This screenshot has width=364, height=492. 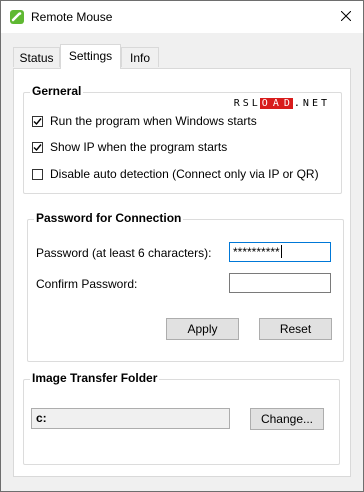 What do you see at coordinates (202, 329) in the screenshot?
I see `apply-button: Apply` at bounding box center [202, 329].